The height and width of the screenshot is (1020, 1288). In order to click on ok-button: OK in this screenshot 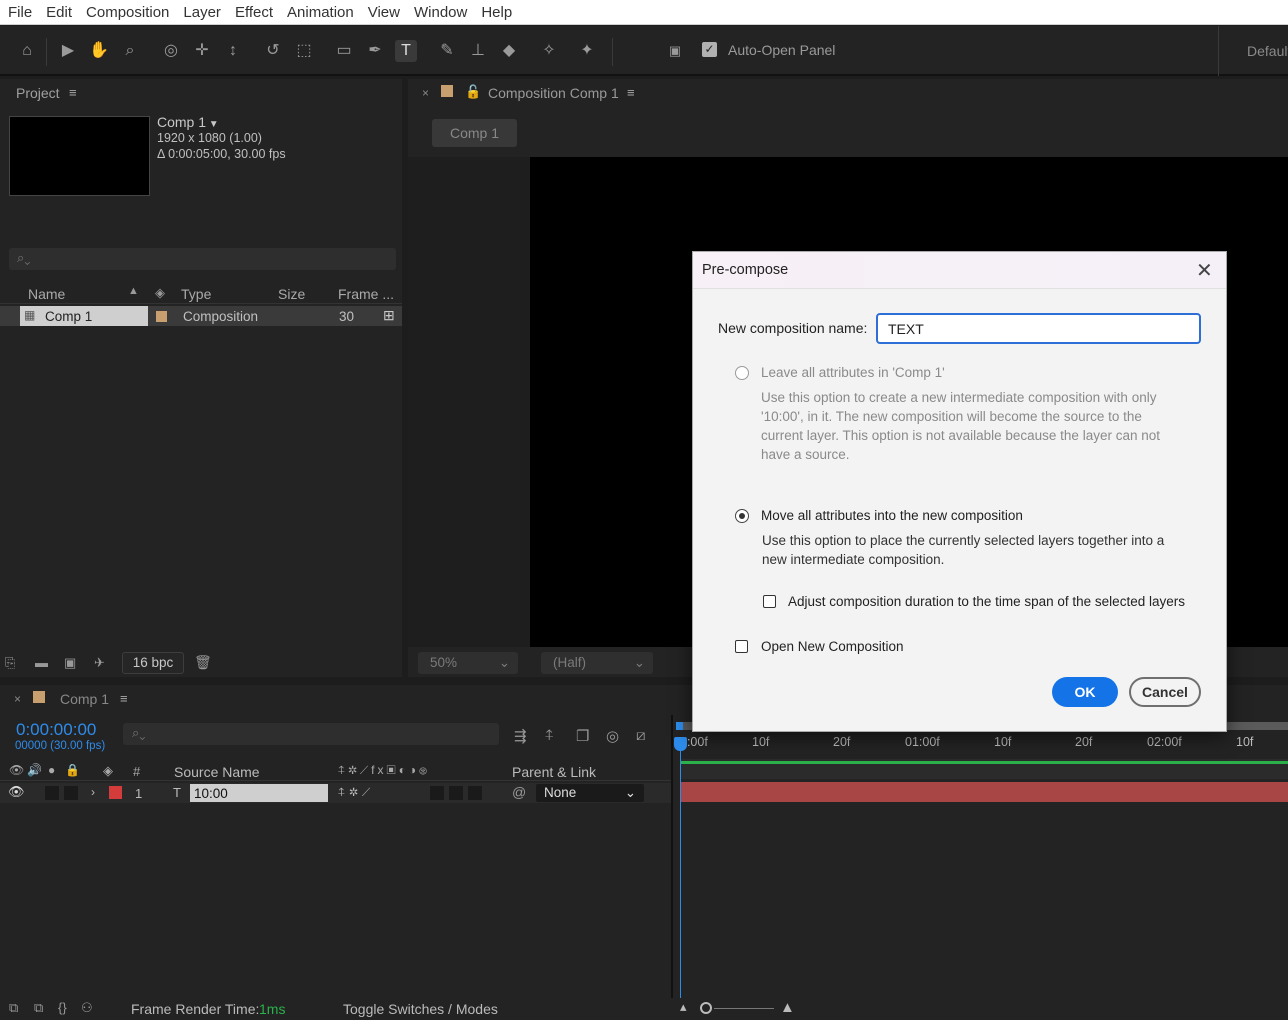, I will do `click(1085, 692)`.